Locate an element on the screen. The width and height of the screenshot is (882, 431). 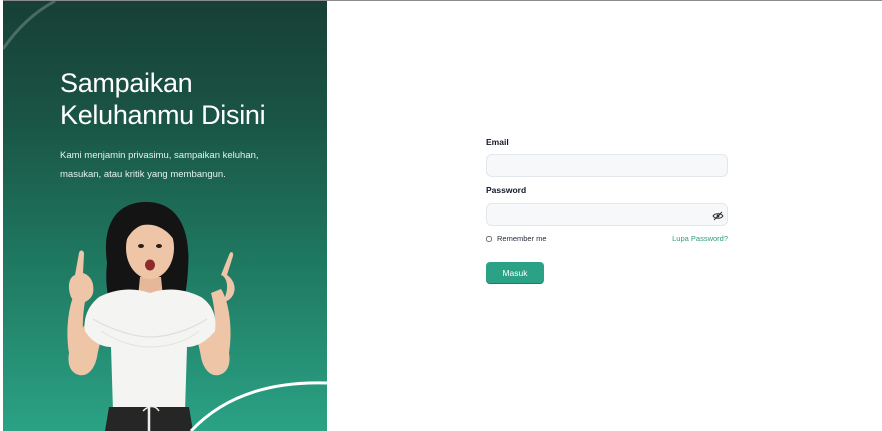
remember-me-checkbox is located at coordinates (489, 238).